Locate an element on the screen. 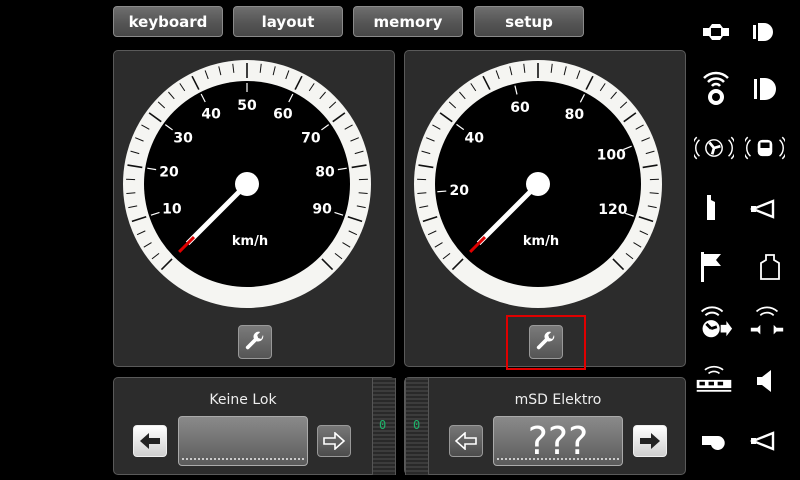 This screenshot has width=800, height=480. loco-display-left is located at coordinates (243, 441).